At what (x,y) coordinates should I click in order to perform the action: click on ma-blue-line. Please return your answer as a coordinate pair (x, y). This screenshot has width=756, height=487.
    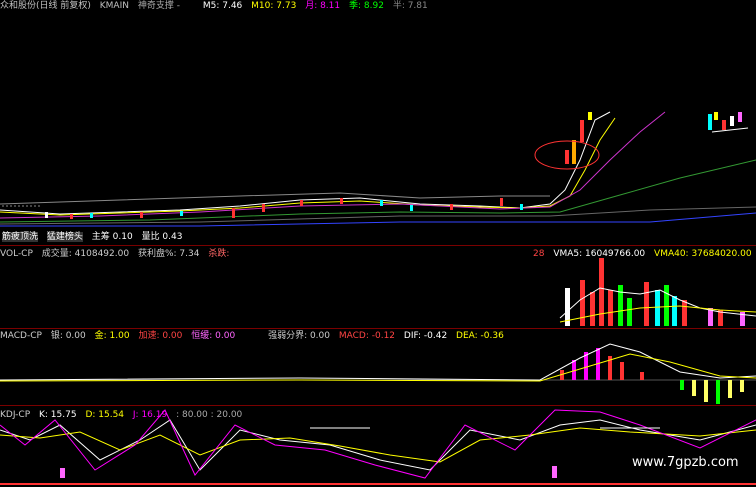
    Looking at the image, I should click on (378, 219).